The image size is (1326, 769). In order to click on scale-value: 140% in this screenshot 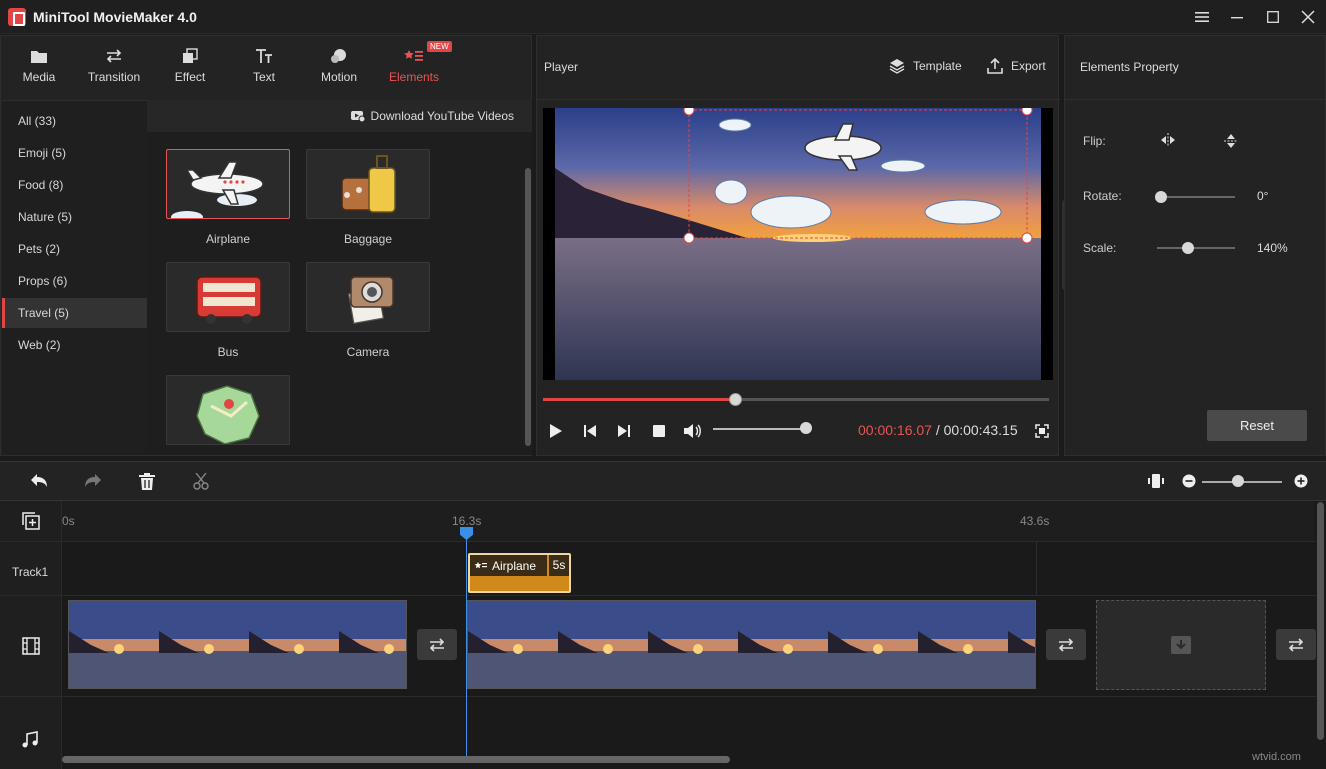, I will do `click(1272, 248)`.